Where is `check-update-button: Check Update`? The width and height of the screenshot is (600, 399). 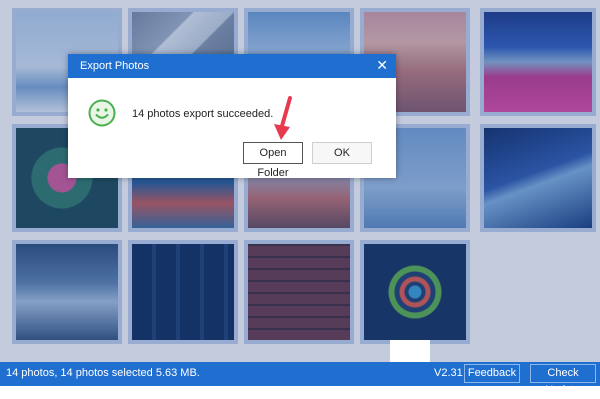 check-update-button: Check Update is located at coordinates (563, 380).